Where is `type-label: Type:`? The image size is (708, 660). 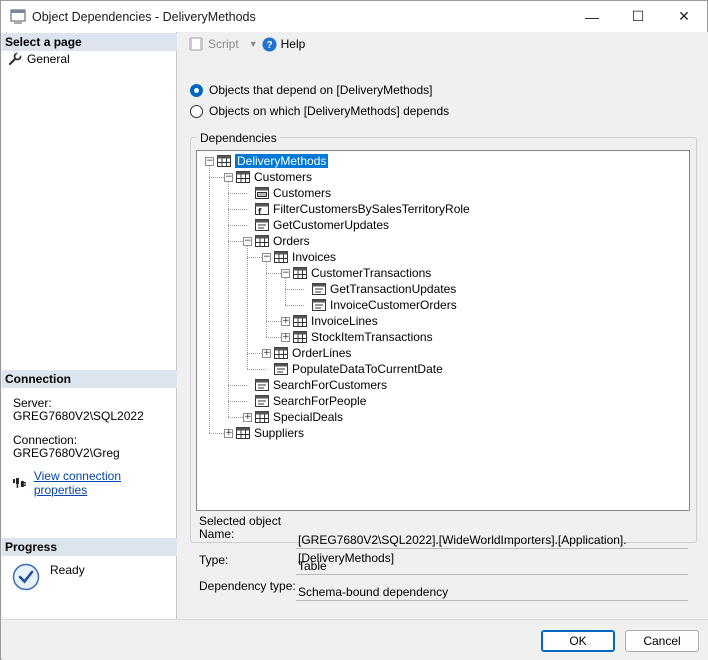 type-label: Type: is located at coordinates (214, 560).